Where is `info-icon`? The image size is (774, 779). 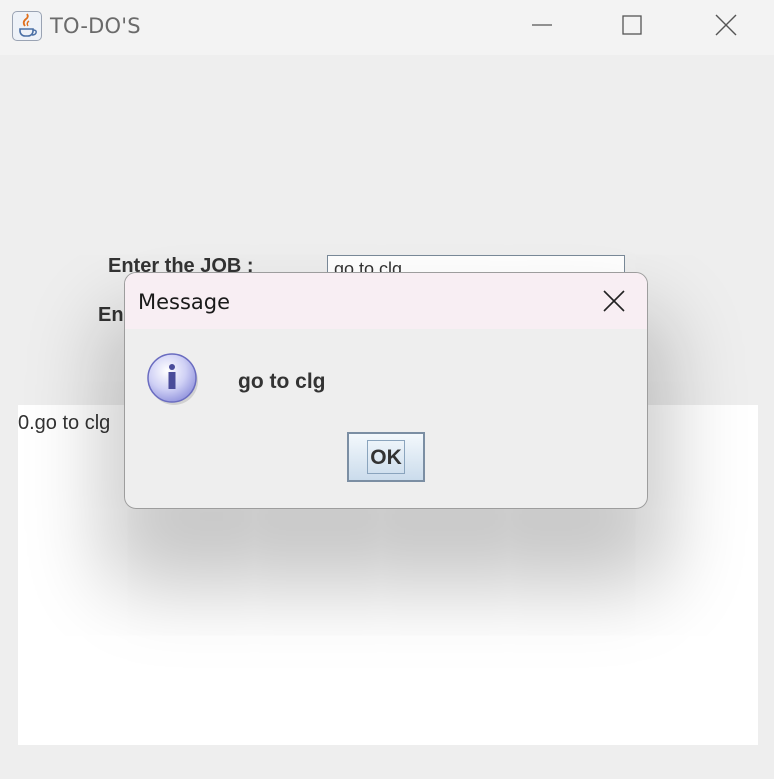
info-icon is located at coordinates (173, 378).